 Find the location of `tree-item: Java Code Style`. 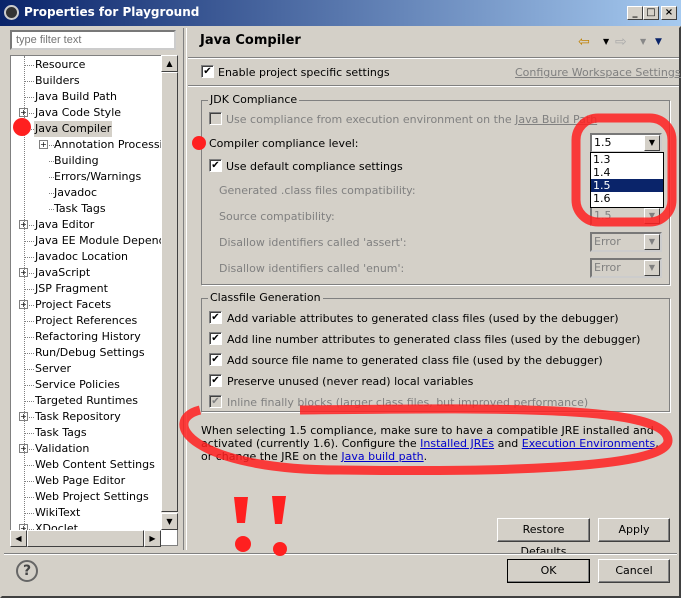

tree-item: Java Code Style is located at coordinates (78, 113).